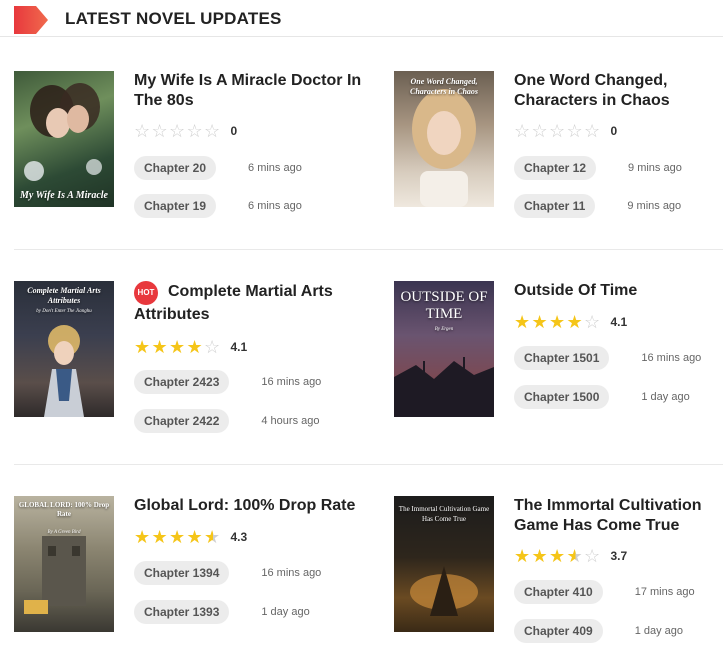 The height and width of the screenshot is (646, 723). Describe the element at coordinates (173, 18) in the screenshot. I see `section-title: LATEST NOVEL UPDATES` at that location.